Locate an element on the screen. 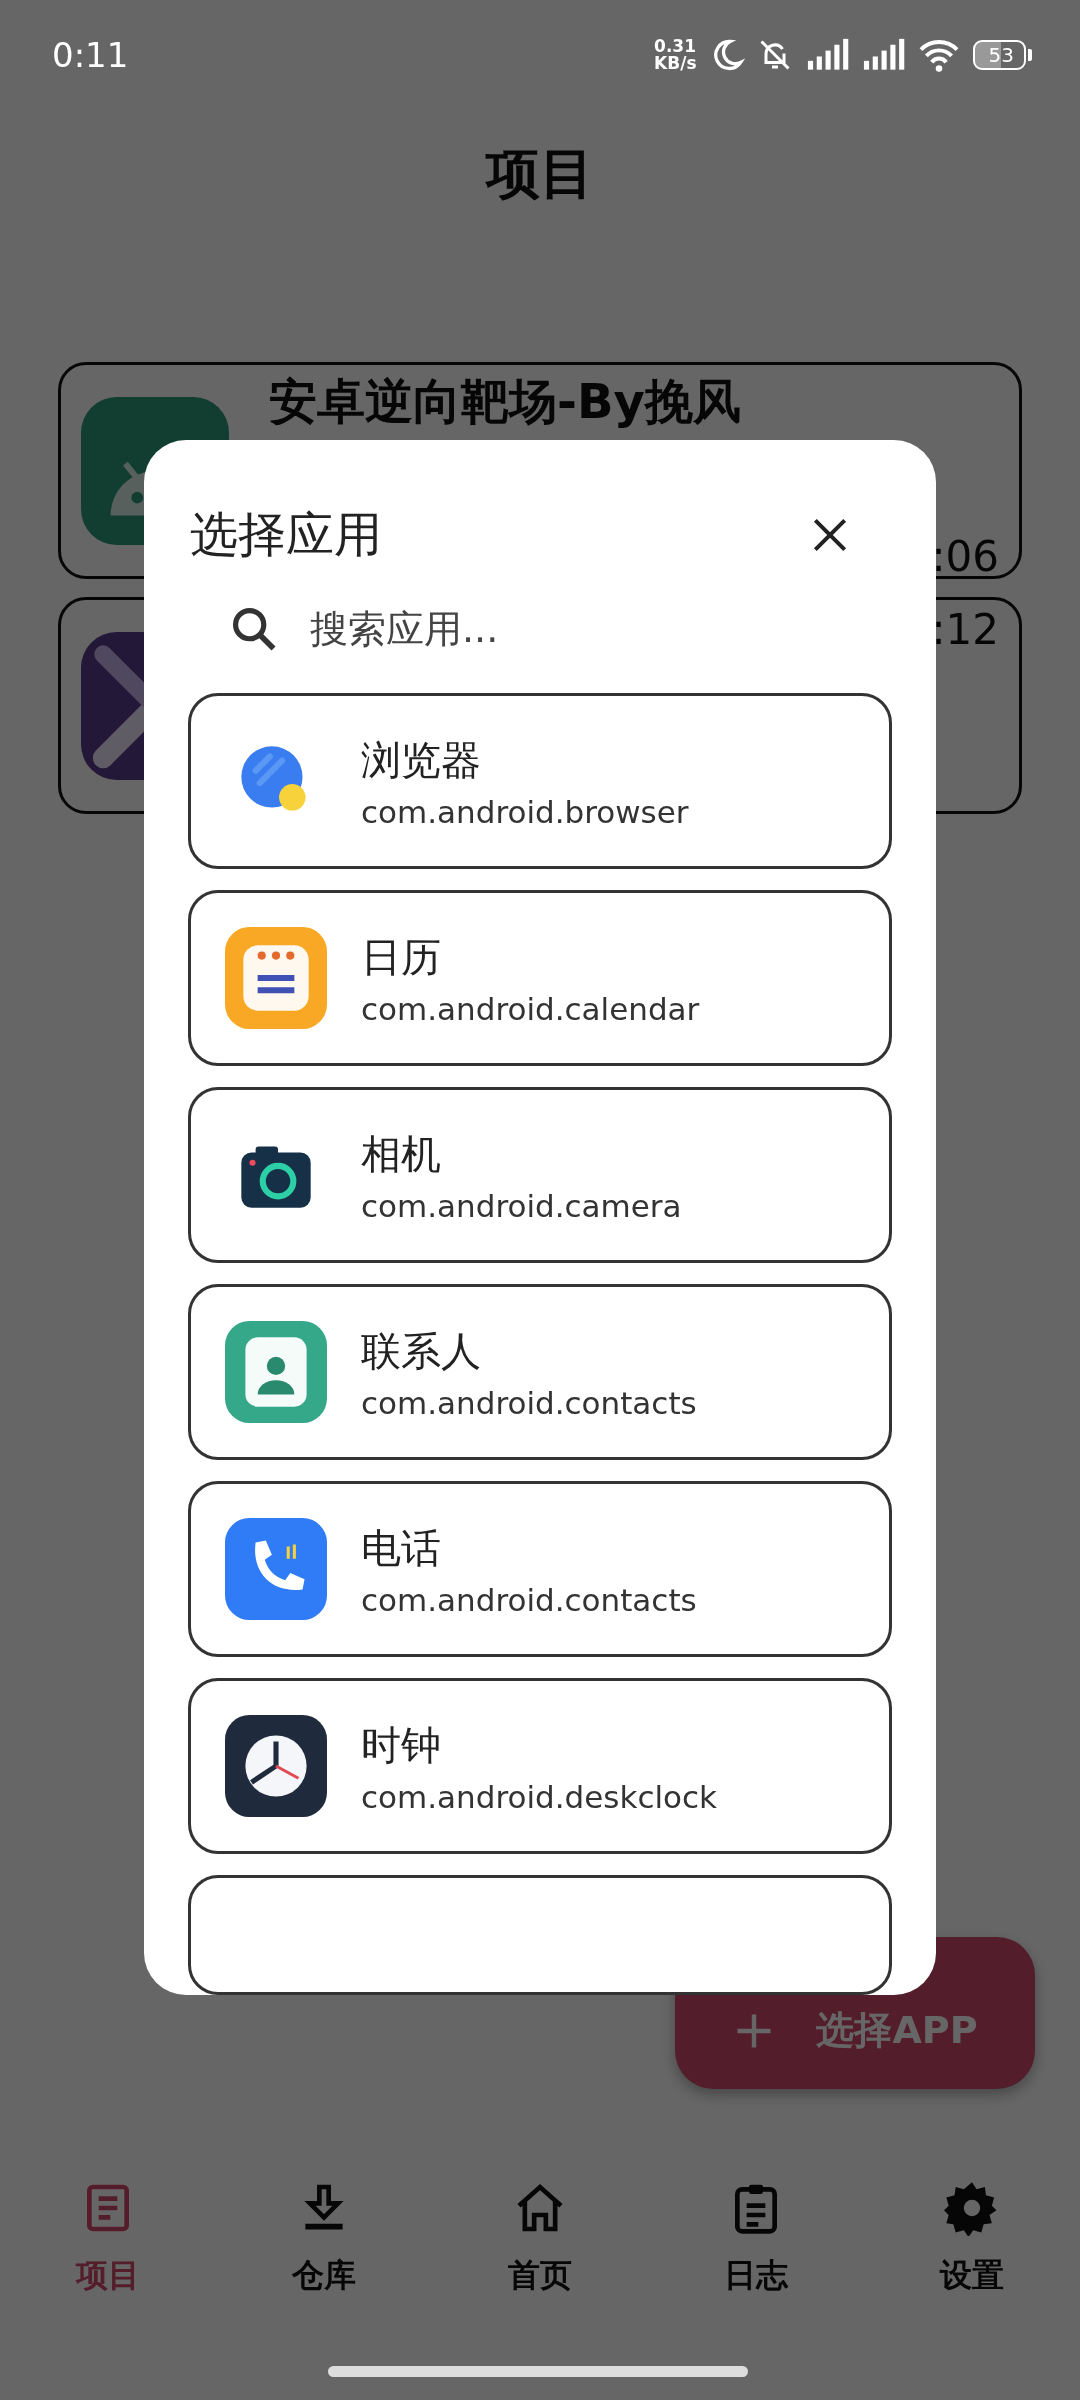  app-name: 时钟 is located at coordinates (401, 1745).